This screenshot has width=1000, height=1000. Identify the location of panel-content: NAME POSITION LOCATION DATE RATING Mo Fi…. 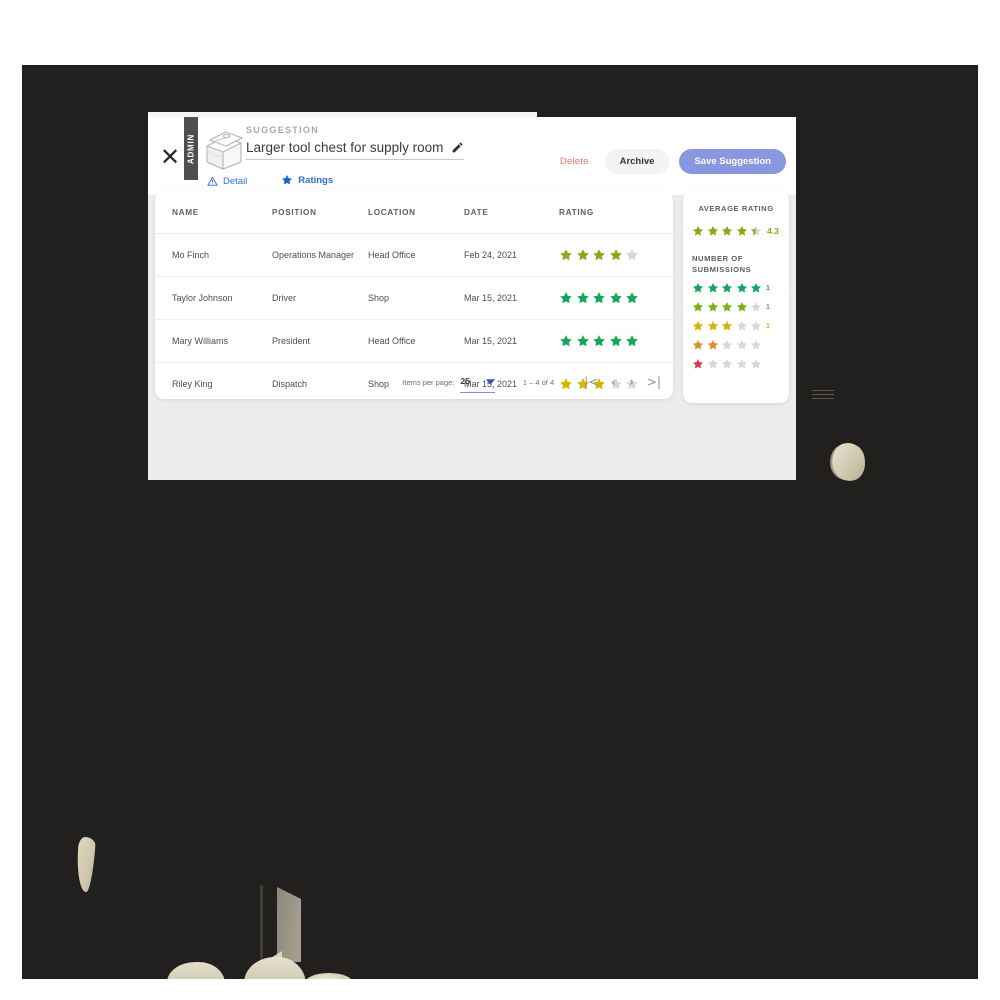
(472, 297).